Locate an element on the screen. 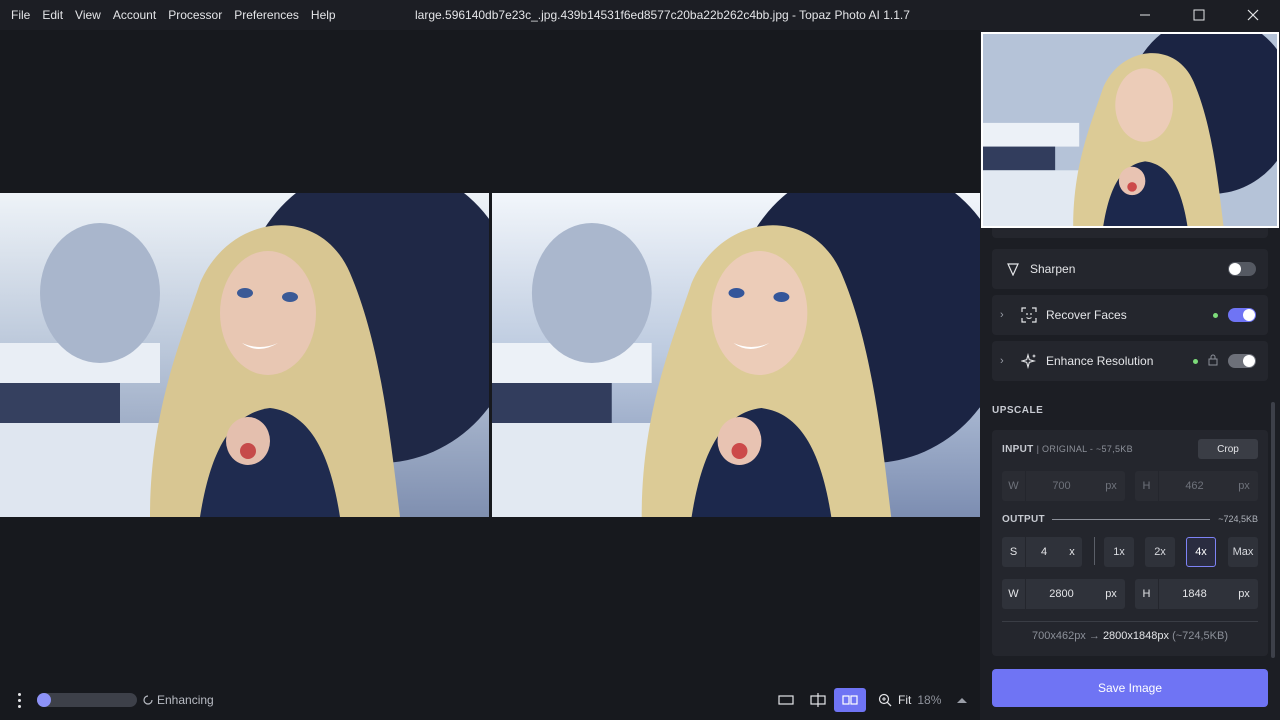  active-indicator is located at coordinates (1215, 315).